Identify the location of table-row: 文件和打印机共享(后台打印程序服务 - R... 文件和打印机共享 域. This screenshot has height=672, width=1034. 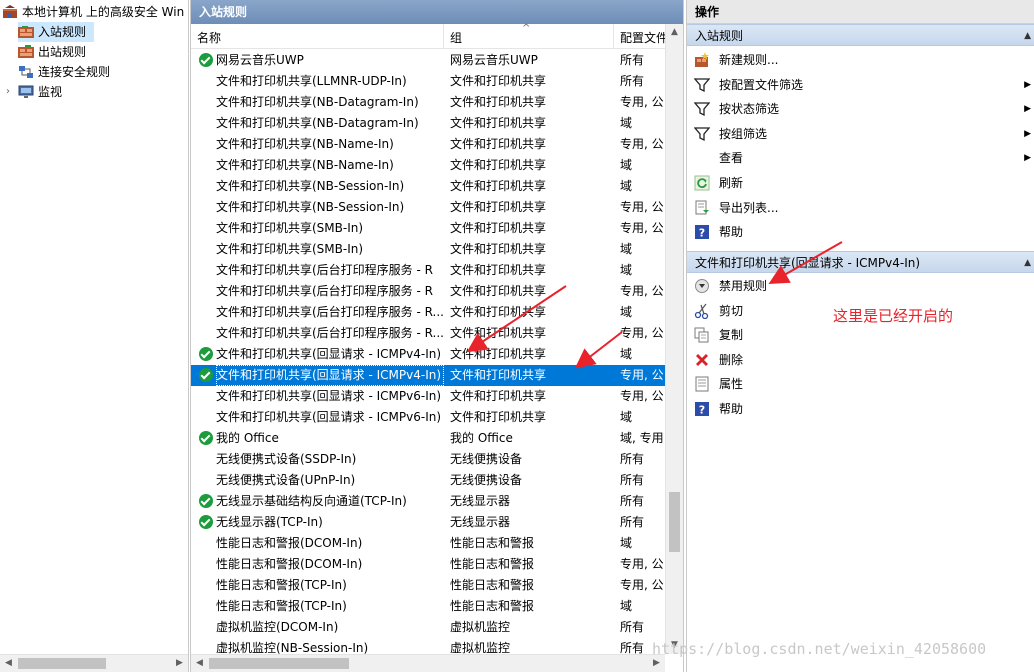
(428, 312).